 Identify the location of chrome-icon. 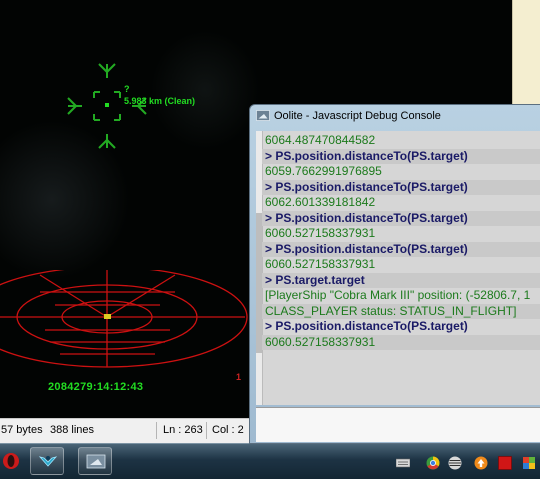
(433, 463).